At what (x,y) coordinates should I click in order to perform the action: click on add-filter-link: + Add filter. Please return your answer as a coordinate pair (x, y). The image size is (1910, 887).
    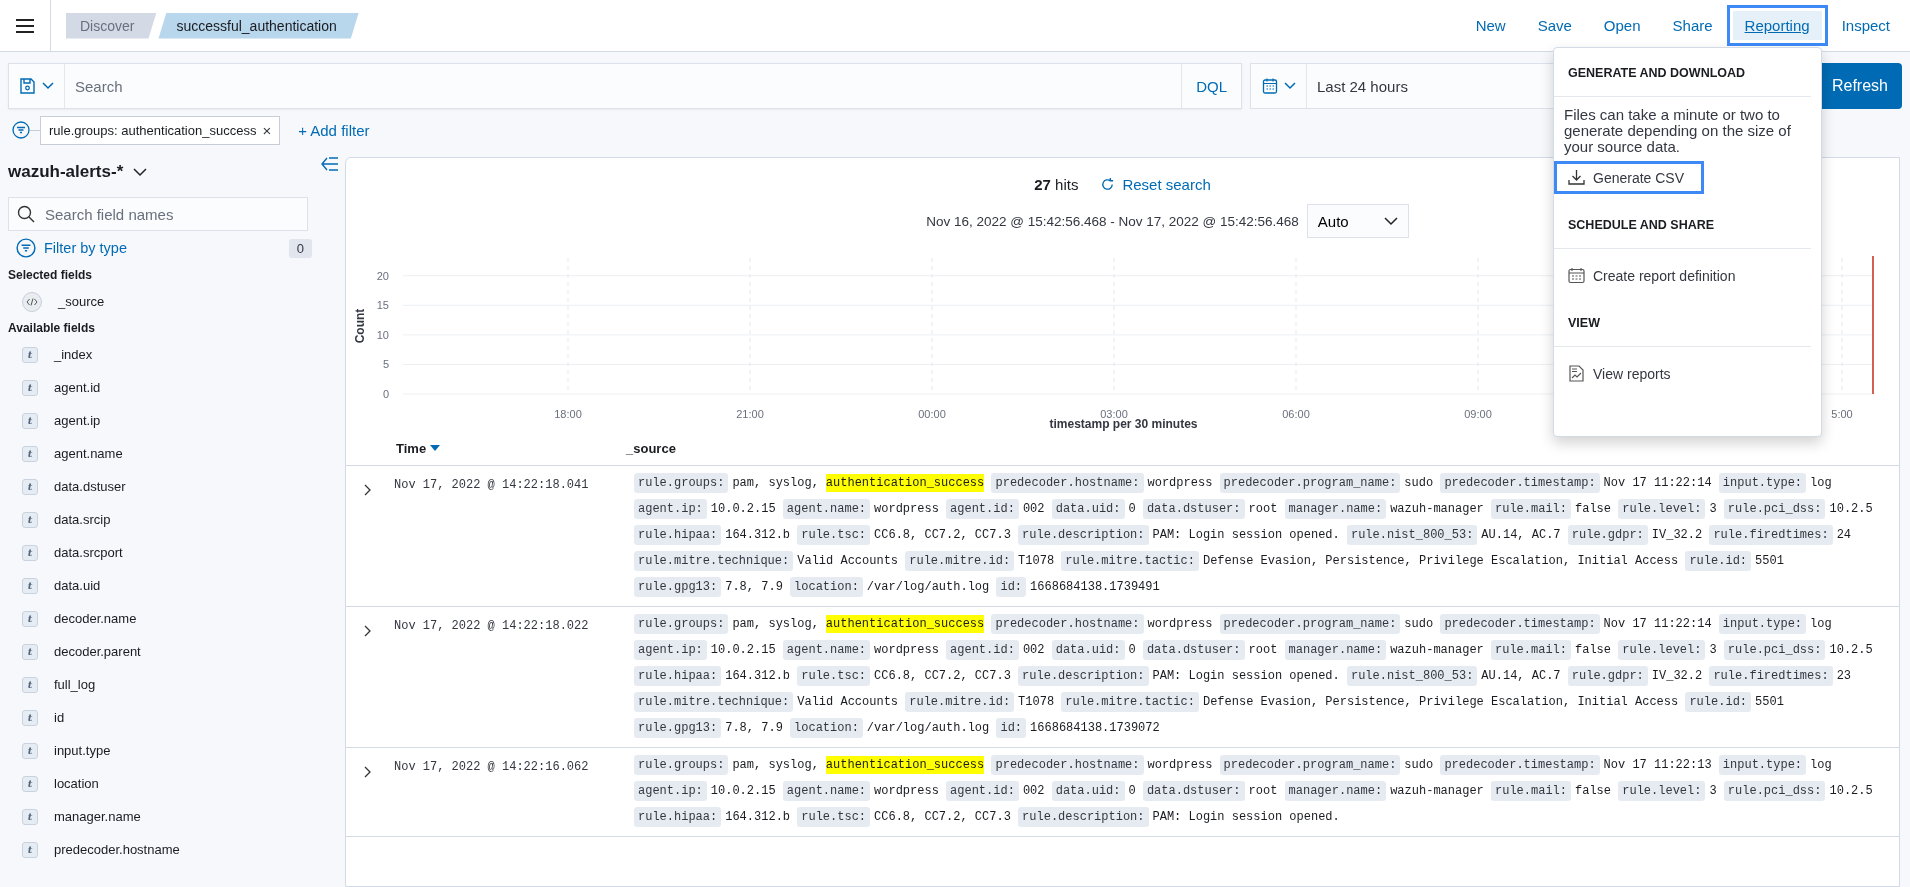
    Looking at the image, I should click on (334, 130).